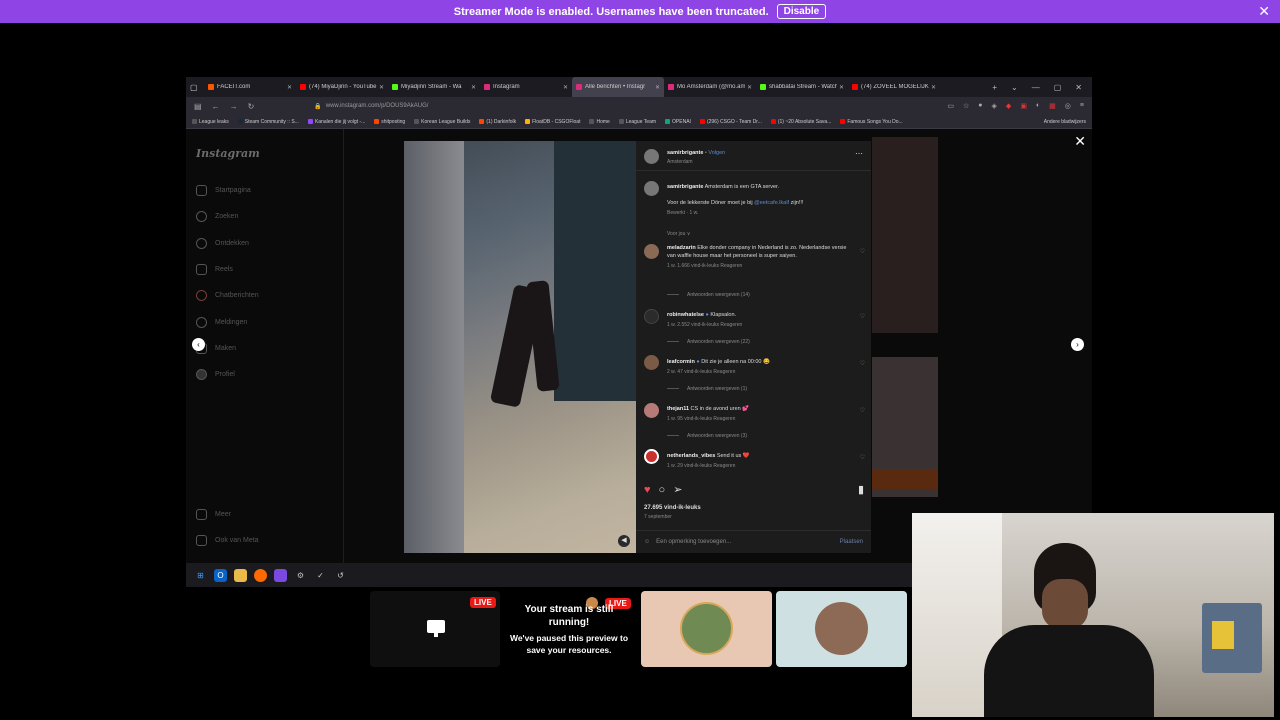 This screenshot has height=720, width=1280. I want to click on sidebar-item-search: Zoeken, so click(217, 216).